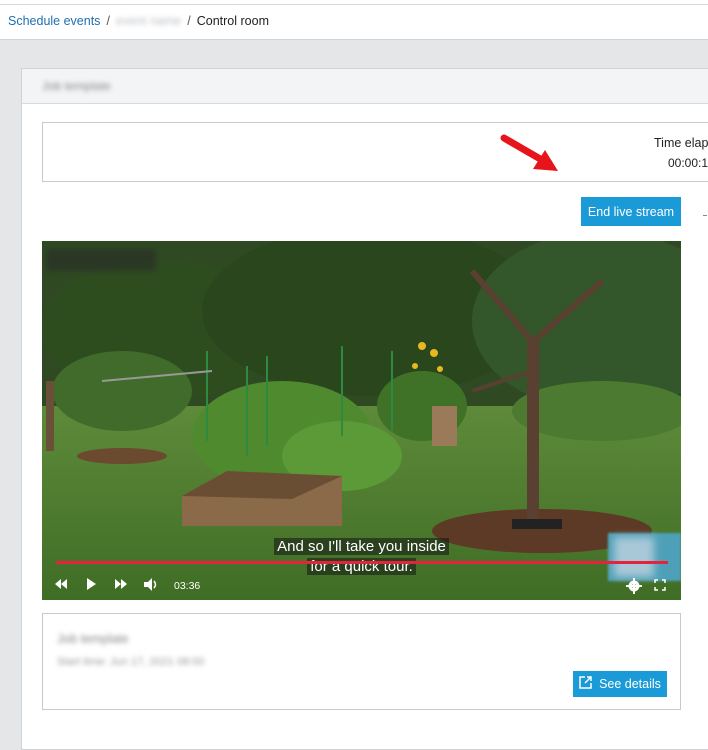 The width and height of the screenshot is (708, 750). Describe the element at coordinates (362, 562) in the screenshot. I see `progress-bar` at that location.